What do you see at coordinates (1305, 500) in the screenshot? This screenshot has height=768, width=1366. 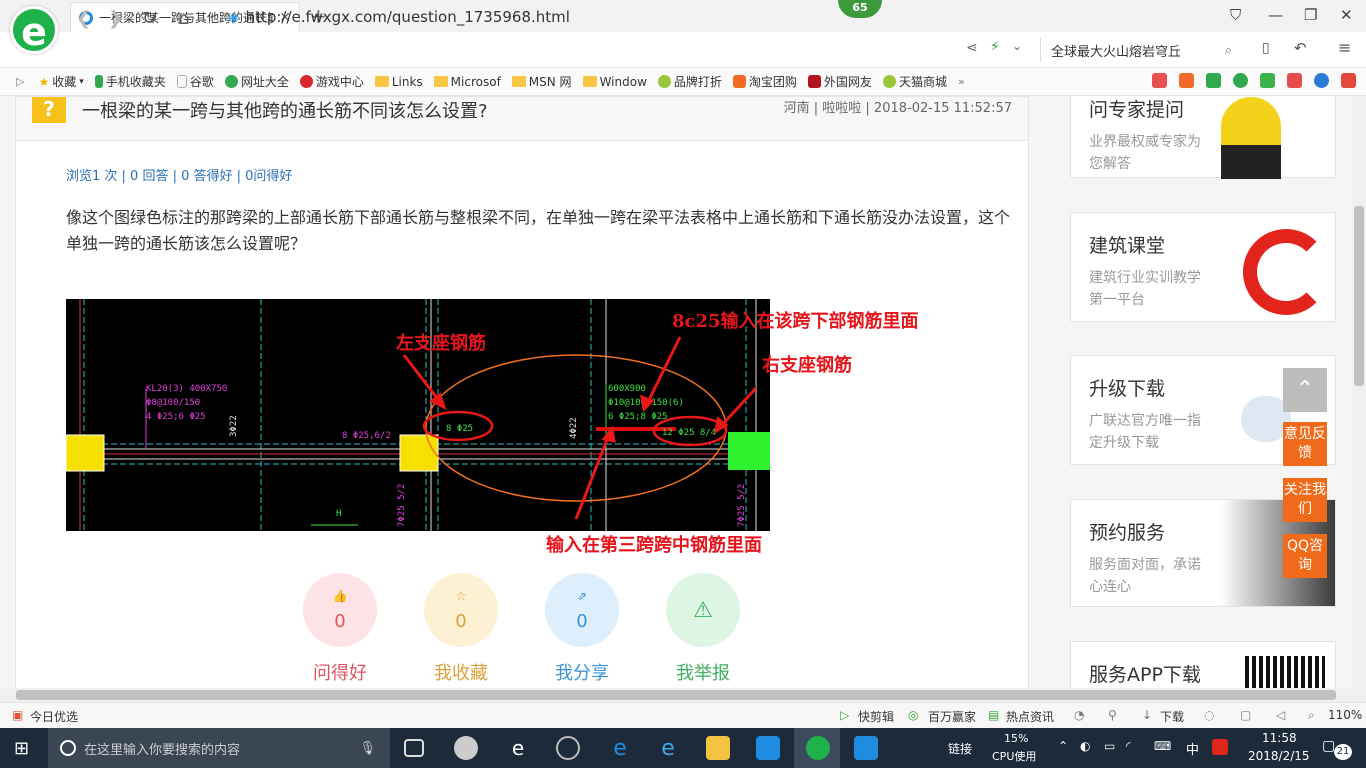 I see `follow-button: 关注我们` at bounding box center [1305, 500].